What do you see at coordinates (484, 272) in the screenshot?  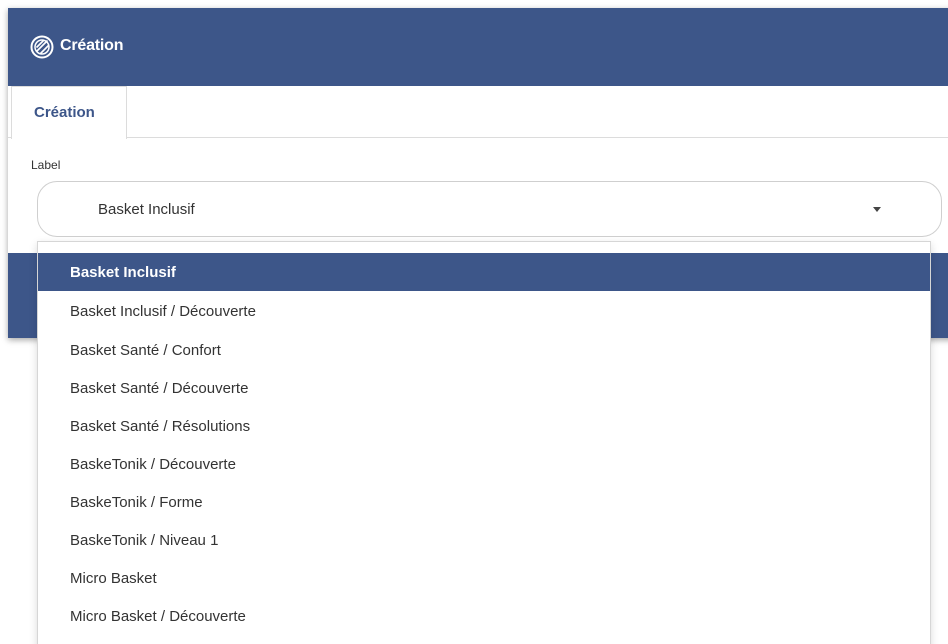 I see `dropdown-option: Basket Inclusif` at bounding box center [484, 272].